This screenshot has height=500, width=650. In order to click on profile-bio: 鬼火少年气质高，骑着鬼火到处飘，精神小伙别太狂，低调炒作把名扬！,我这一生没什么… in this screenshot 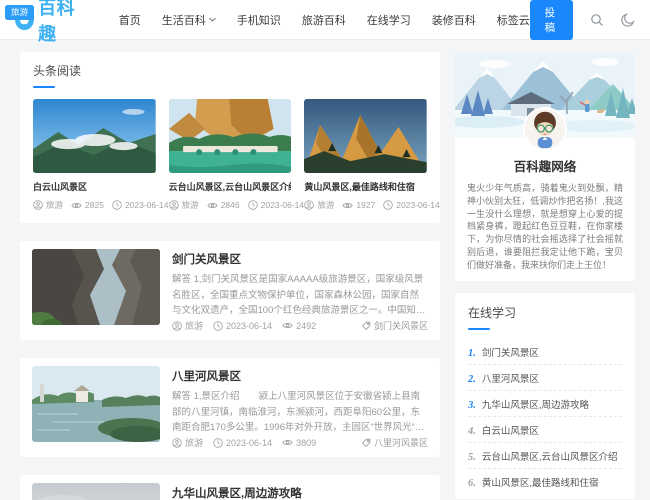, I will do `click(545, 226)`.